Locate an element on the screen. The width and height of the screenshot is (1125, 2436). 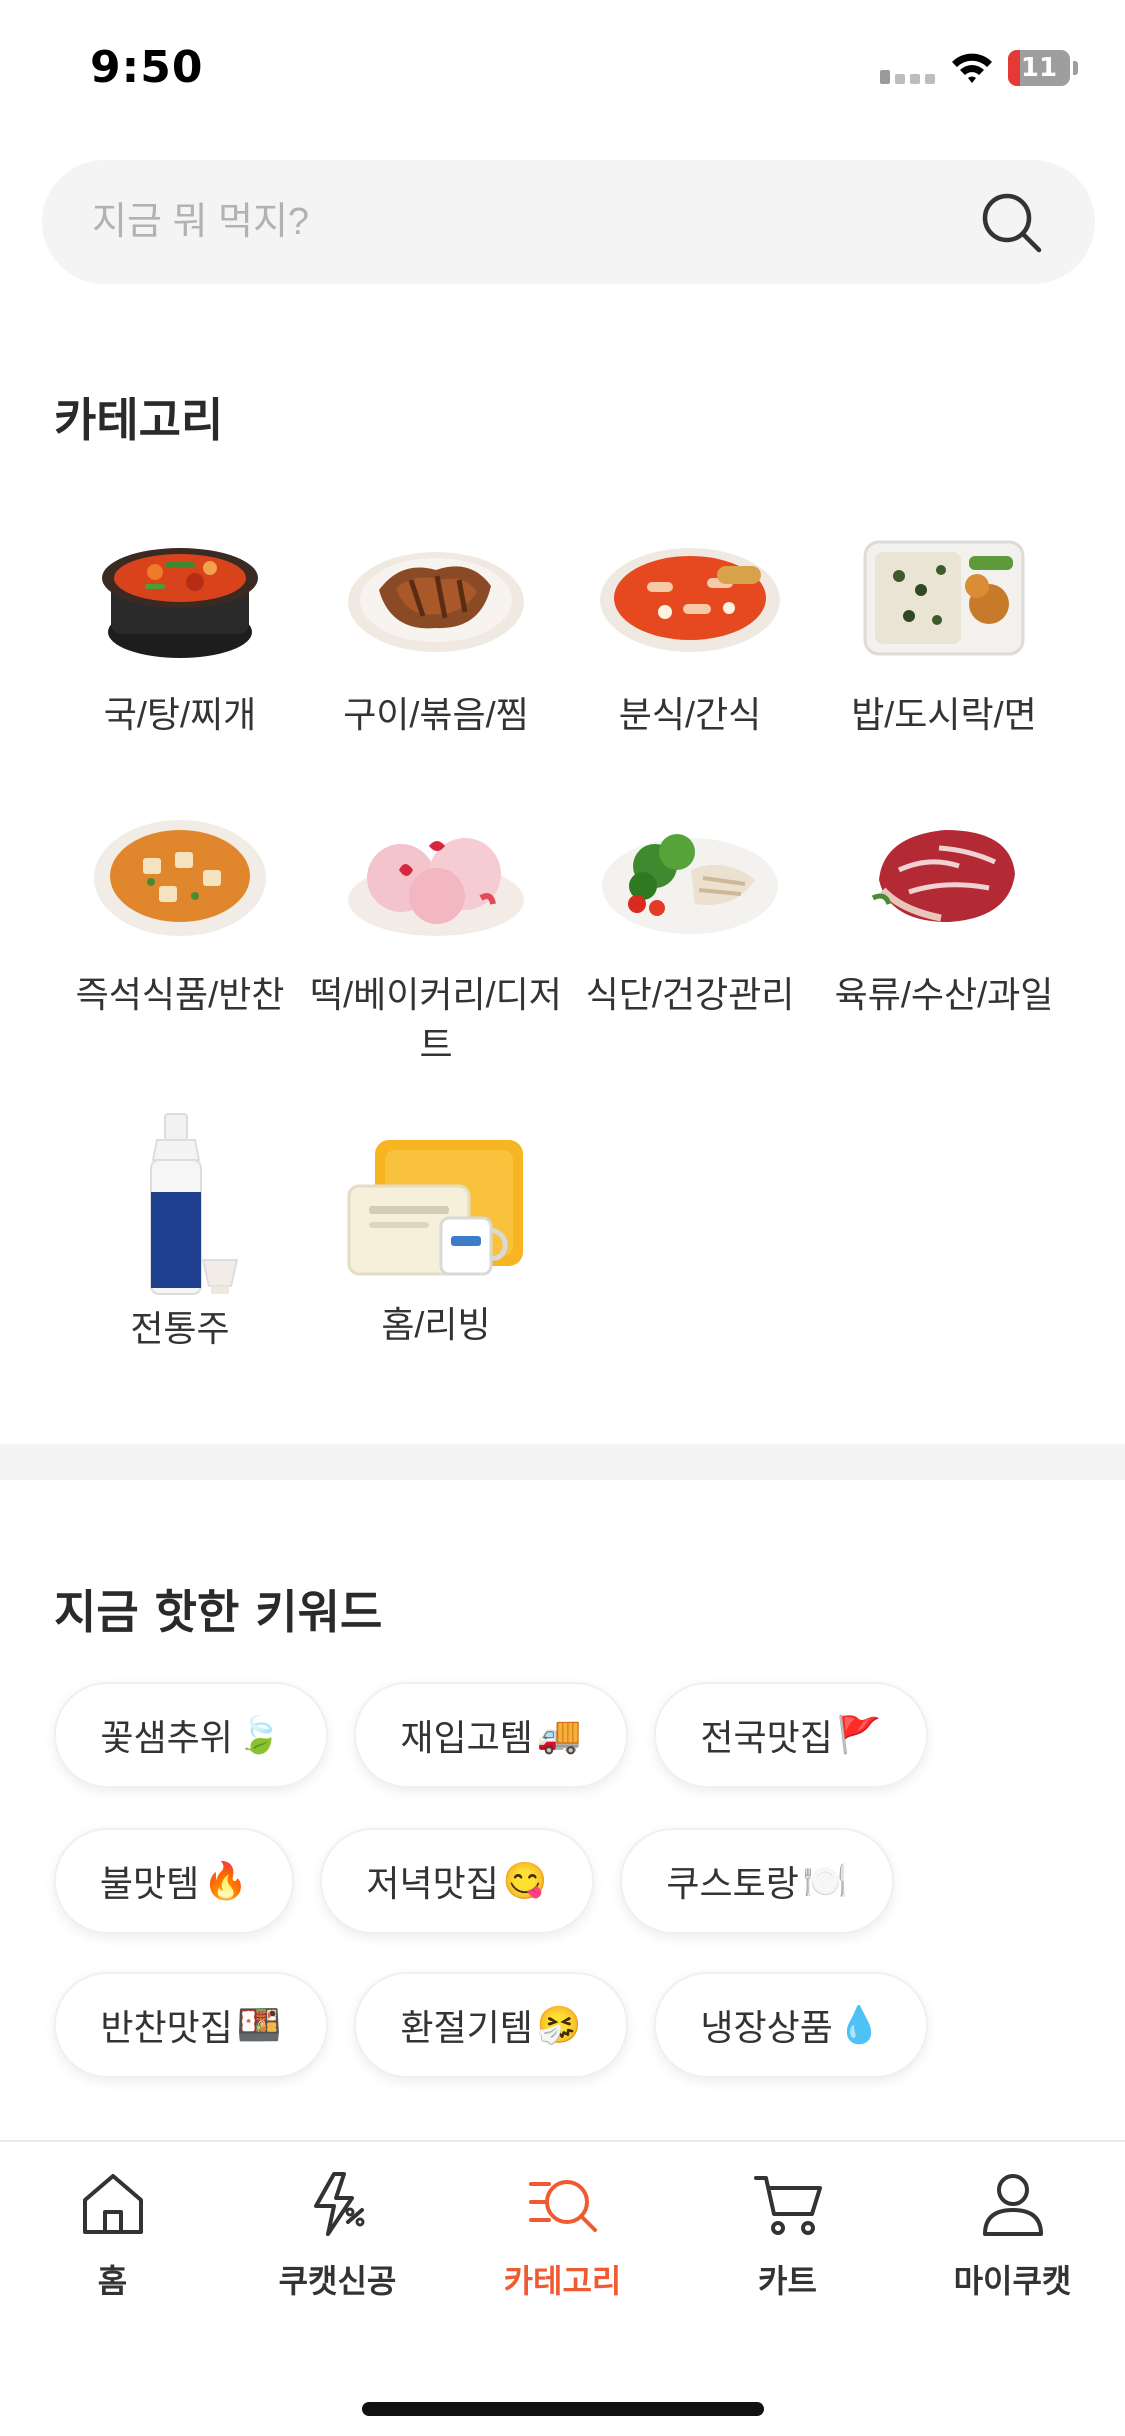
keyword-chip: 환절기템 🤧 is located at coordinates (491, 2025).